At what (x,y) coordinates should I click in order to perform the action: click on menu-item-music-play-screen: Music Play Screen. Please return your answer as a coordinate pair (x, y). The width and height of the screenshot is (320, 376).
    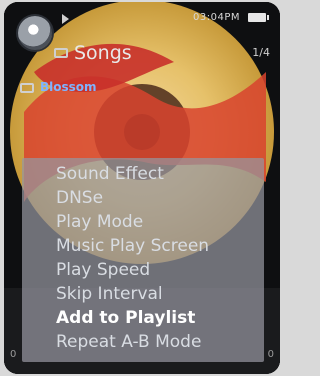
    Looking at the image, I should click on (132, 246).